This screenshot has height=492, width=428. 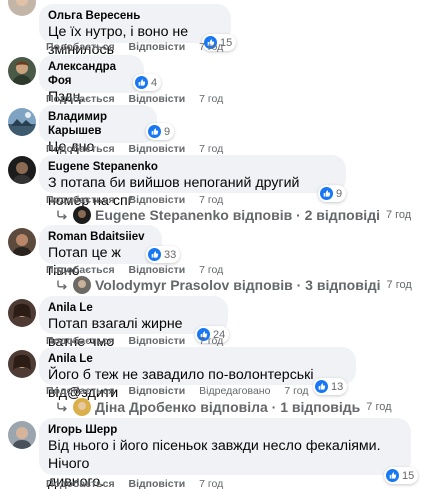 I want to click on reaction-number: 13, so click(x=337, y=386).